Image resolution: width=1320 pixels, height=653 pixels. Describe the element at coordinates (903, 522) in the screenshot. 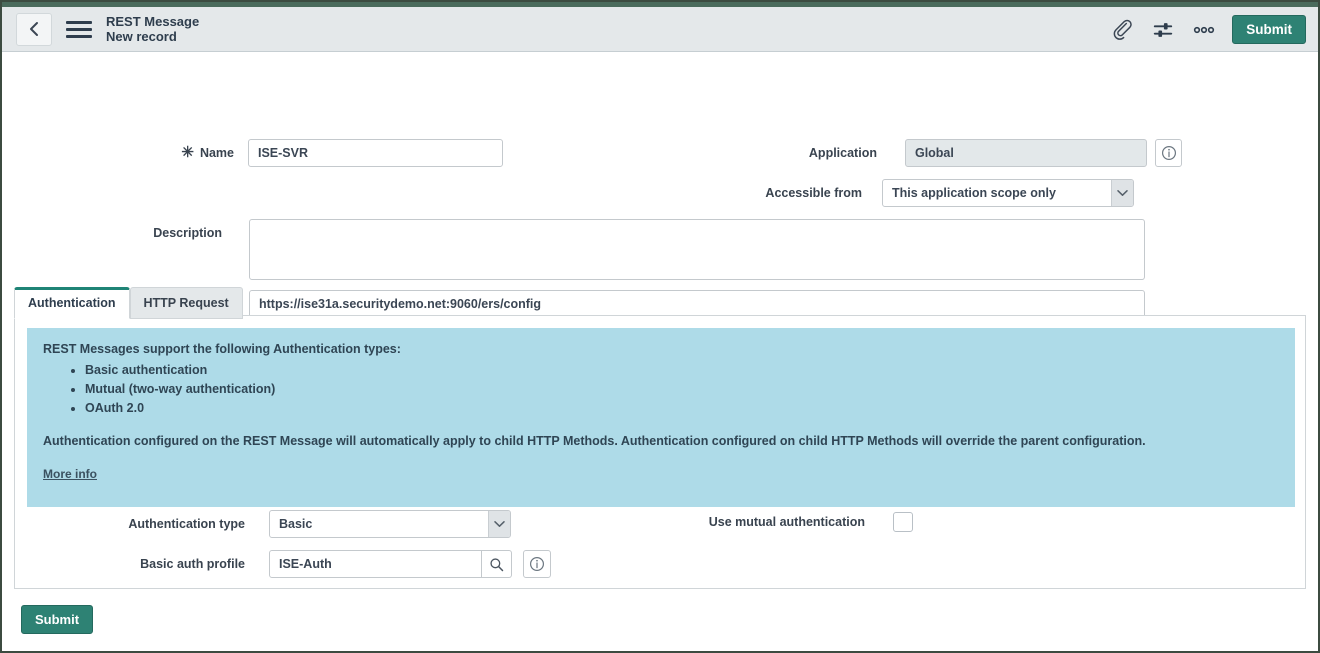

I see `mutual-authentication-checkbox` at that location.